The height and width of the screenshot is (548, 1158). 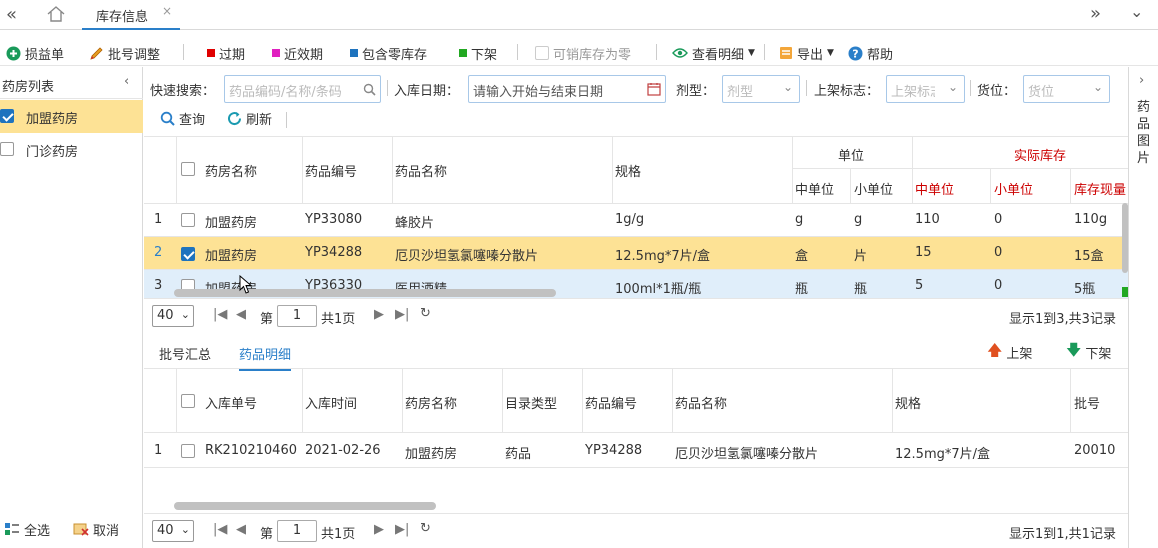 I want to click on view-detail-label: 查看明细, so click(x=718, y=55).